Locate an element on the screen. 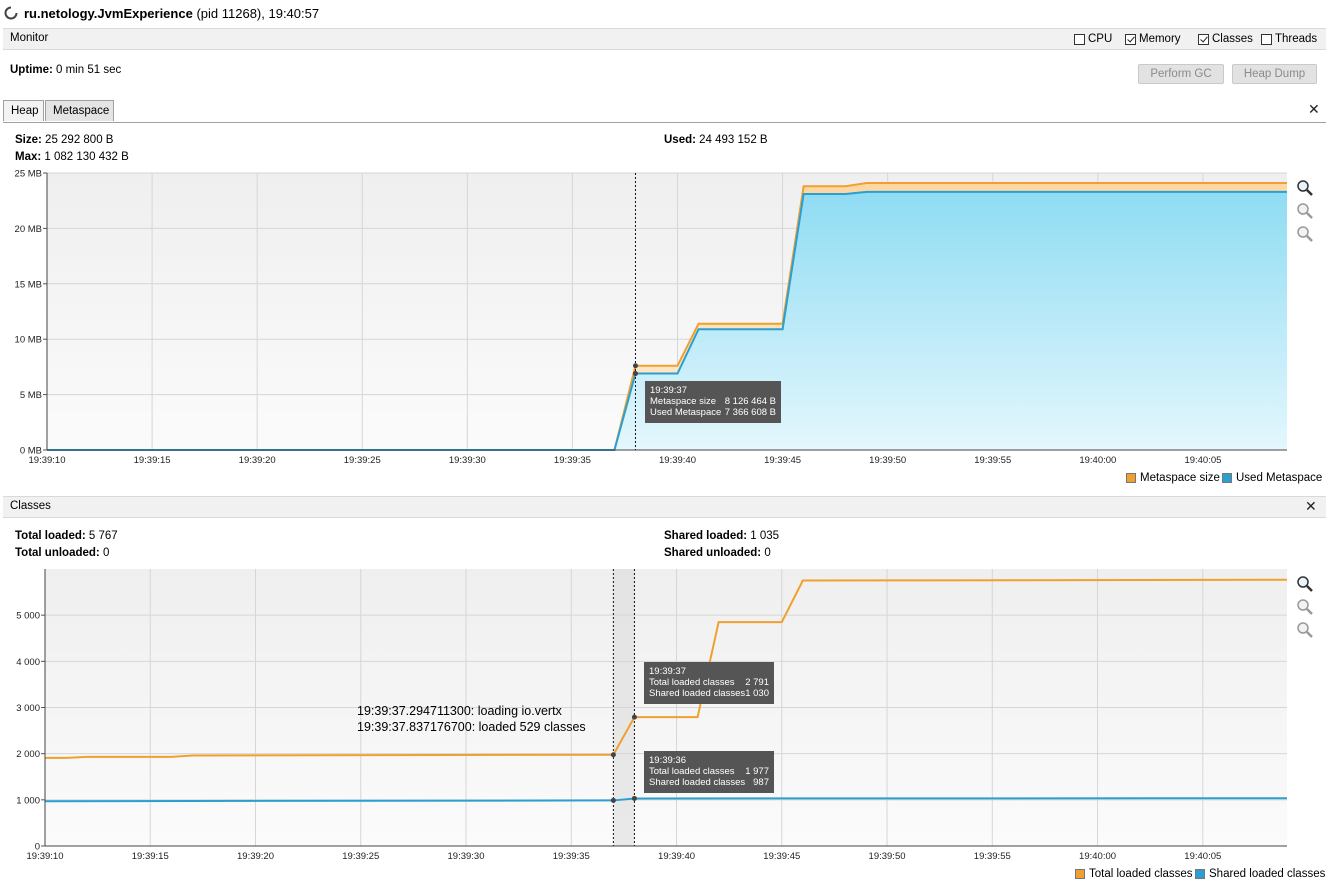 This screenshot has height=896, width=1335. cpu-checkbox: CPU is located at coordinates (1093, 39).